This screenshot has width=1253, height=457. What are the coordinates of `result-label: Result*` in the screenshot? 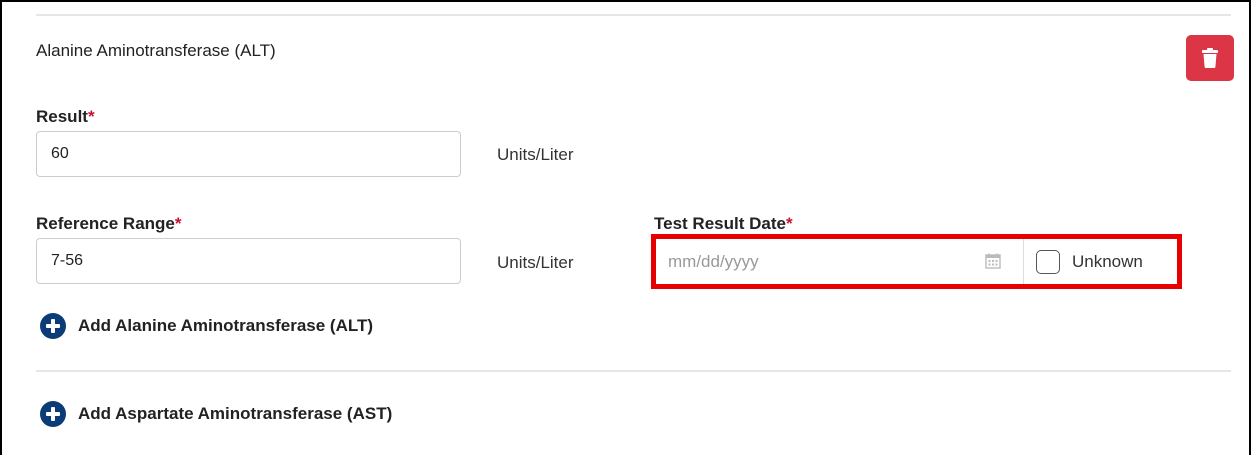 It's located at (65, 116).